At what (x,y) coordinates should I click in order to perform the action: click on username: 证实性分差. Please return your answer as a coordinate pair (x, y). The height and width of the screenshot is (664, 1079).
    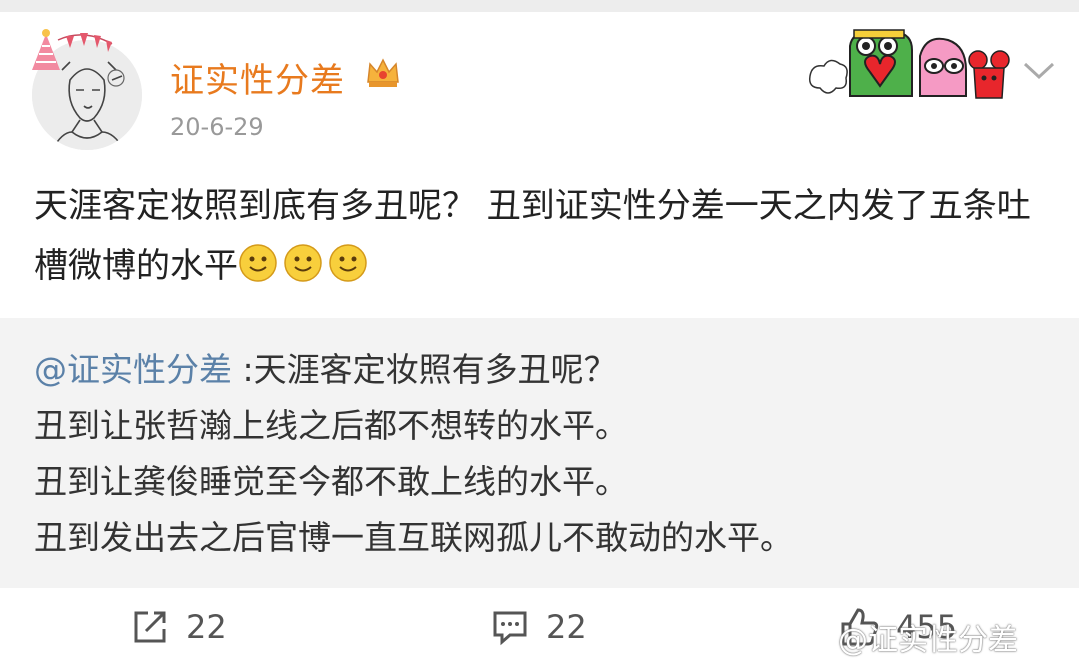
    Looking at the image, I should click on (257, 77).